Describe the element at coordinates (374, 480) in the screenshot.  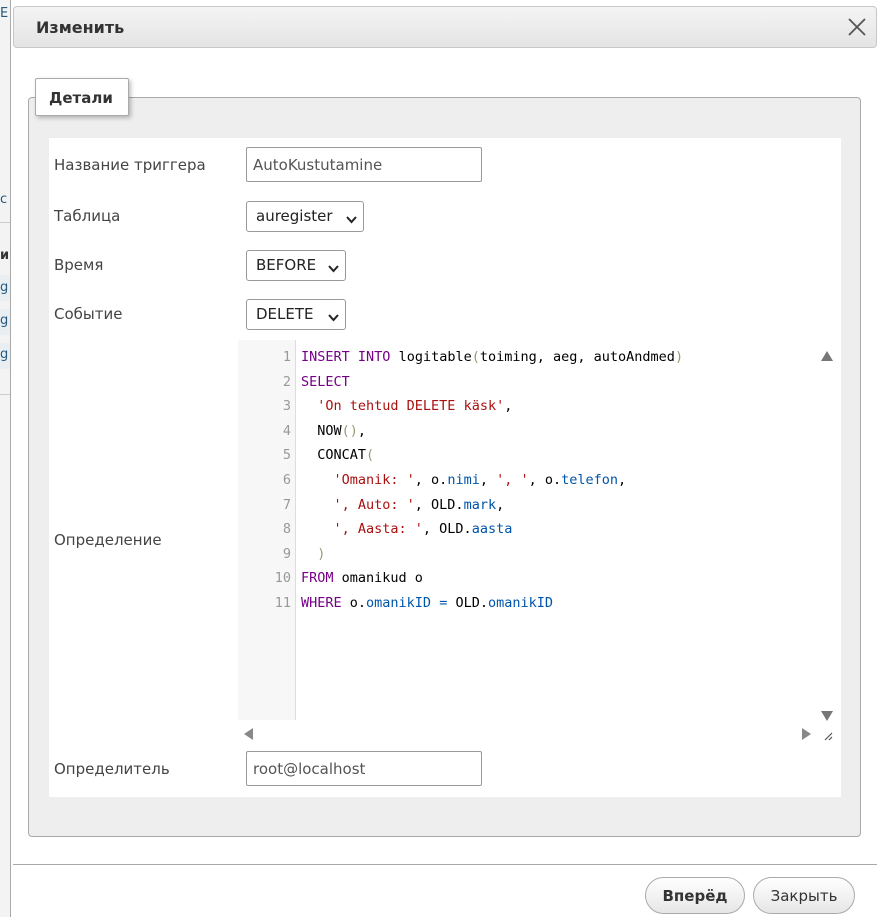
I see `code-token: 'Omanik: '` at that location.